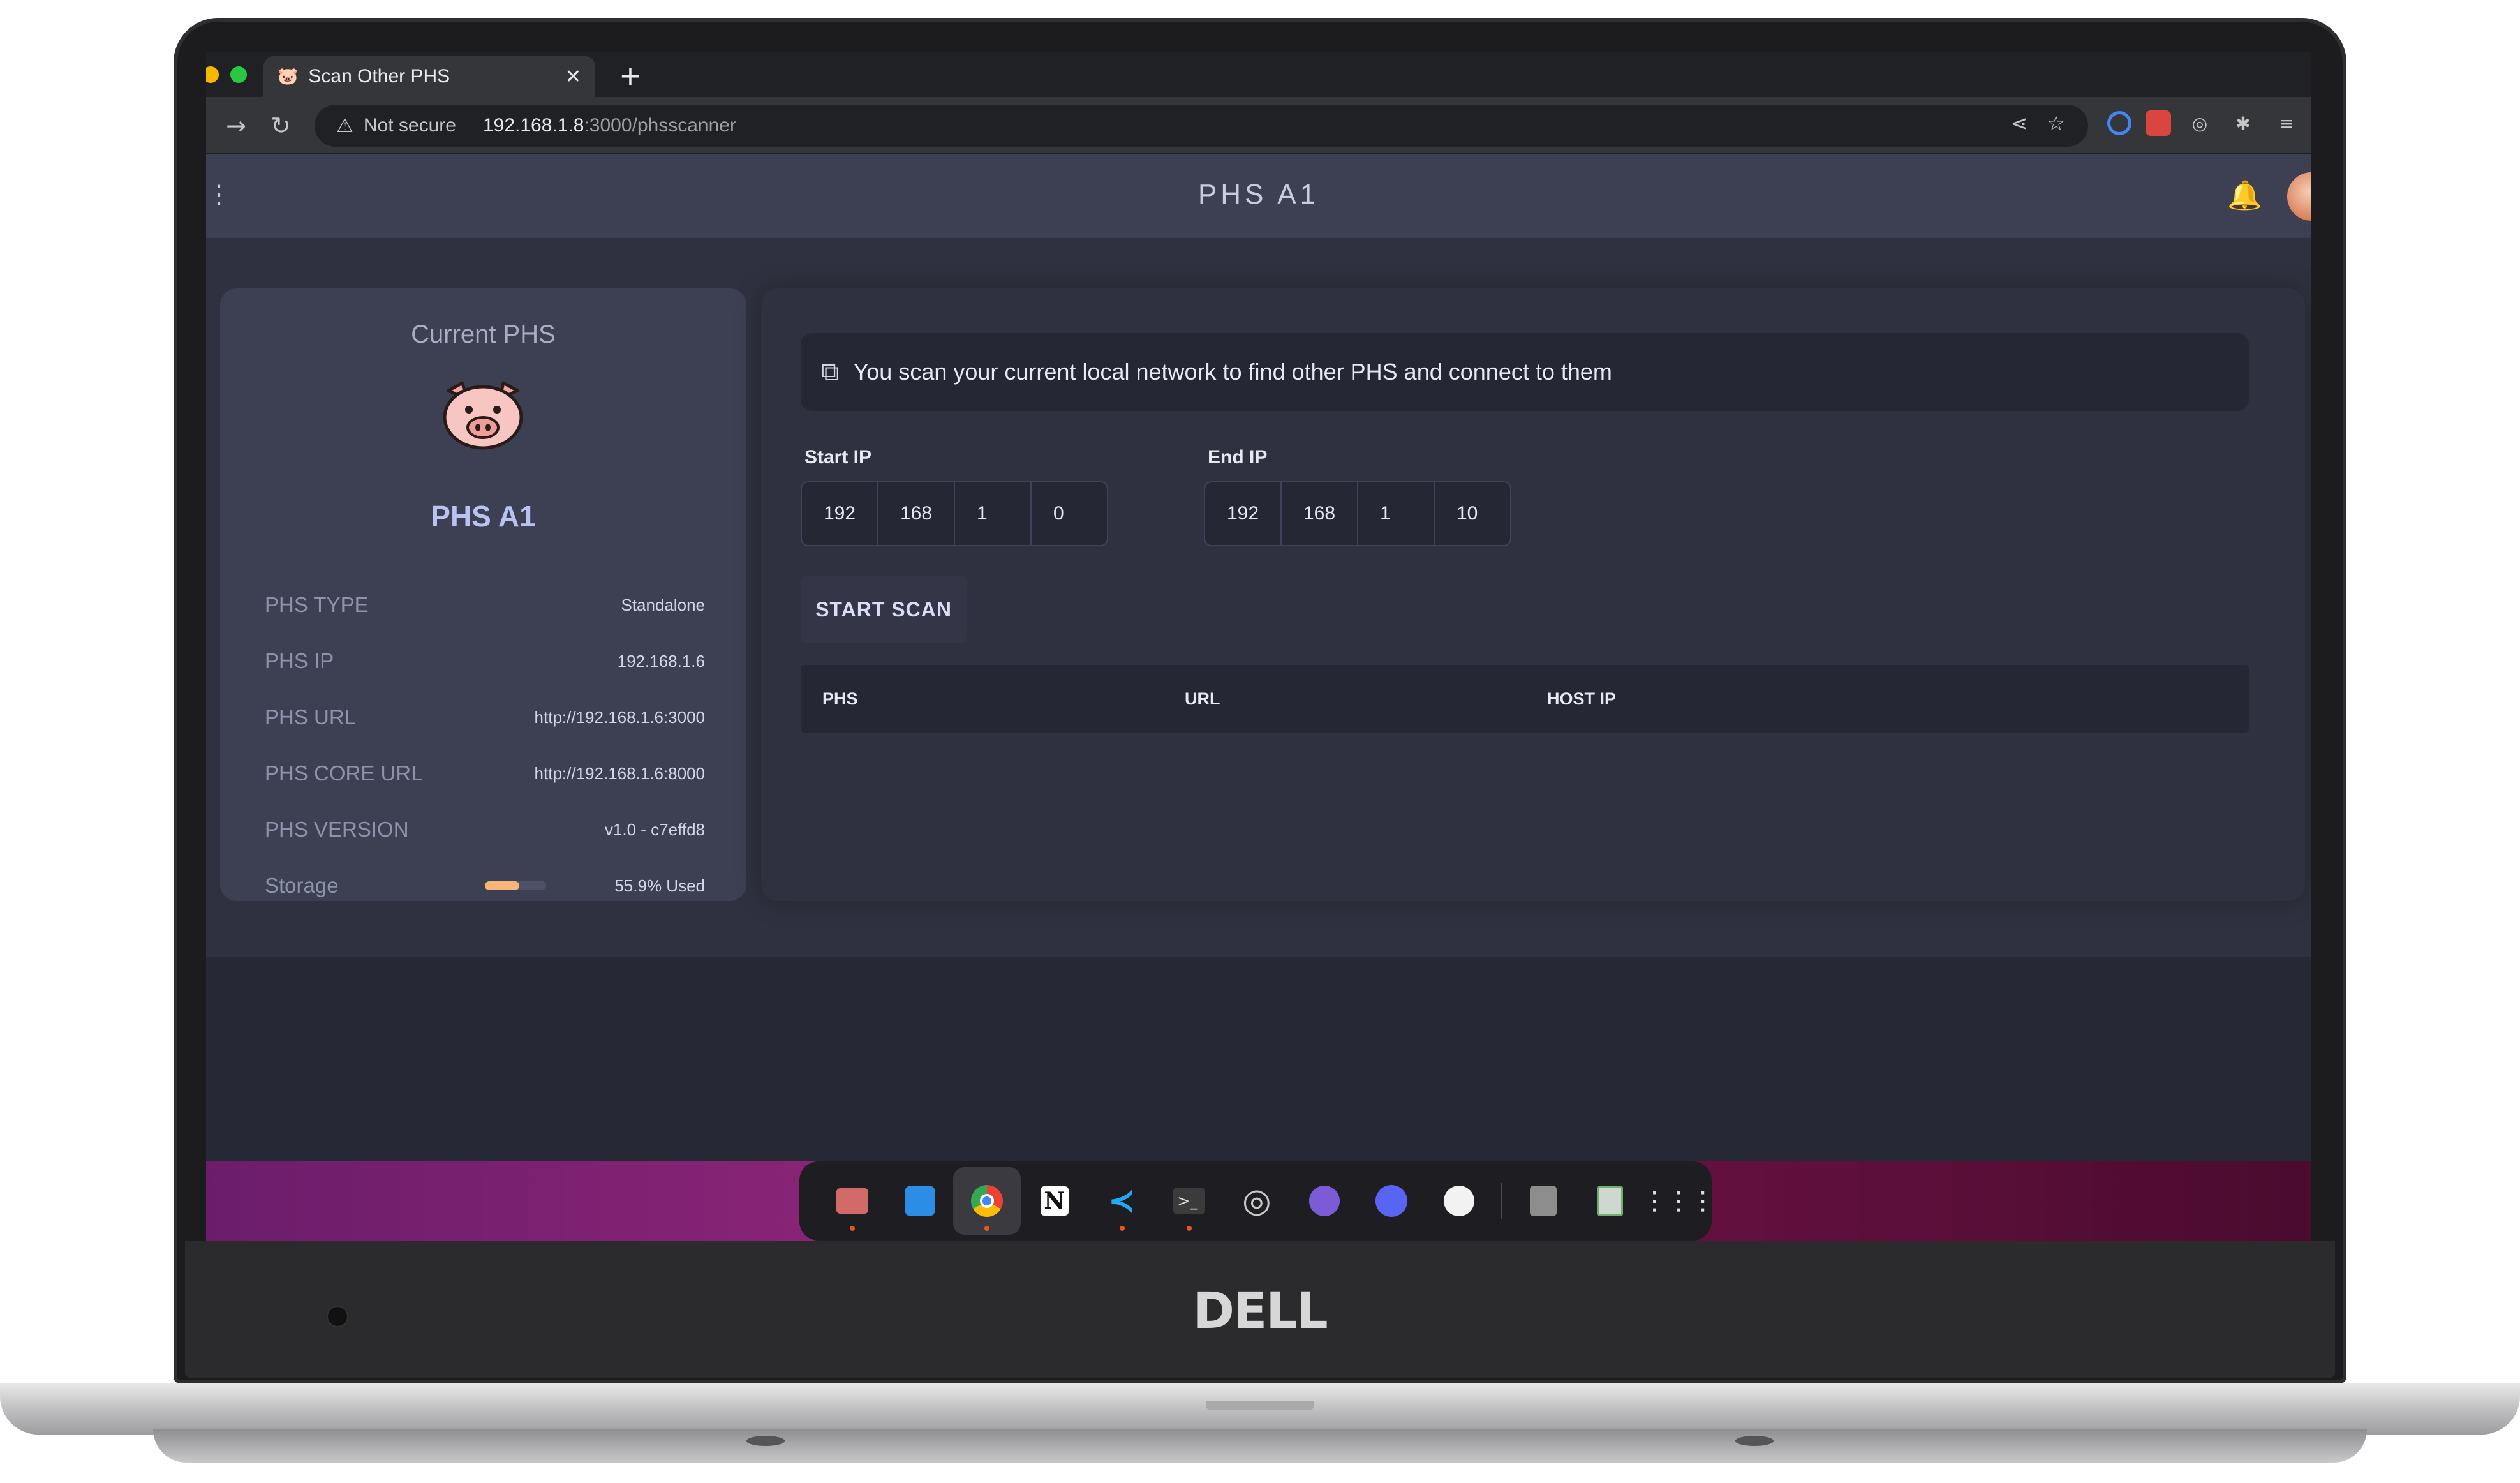 The height and width of the screenshot is (1483, 2520). What do you see at coordinates (2243, 123) in the screenshot?
I see `puzzle-extensions-icon: ✱` at bounding box center [2243, 123].